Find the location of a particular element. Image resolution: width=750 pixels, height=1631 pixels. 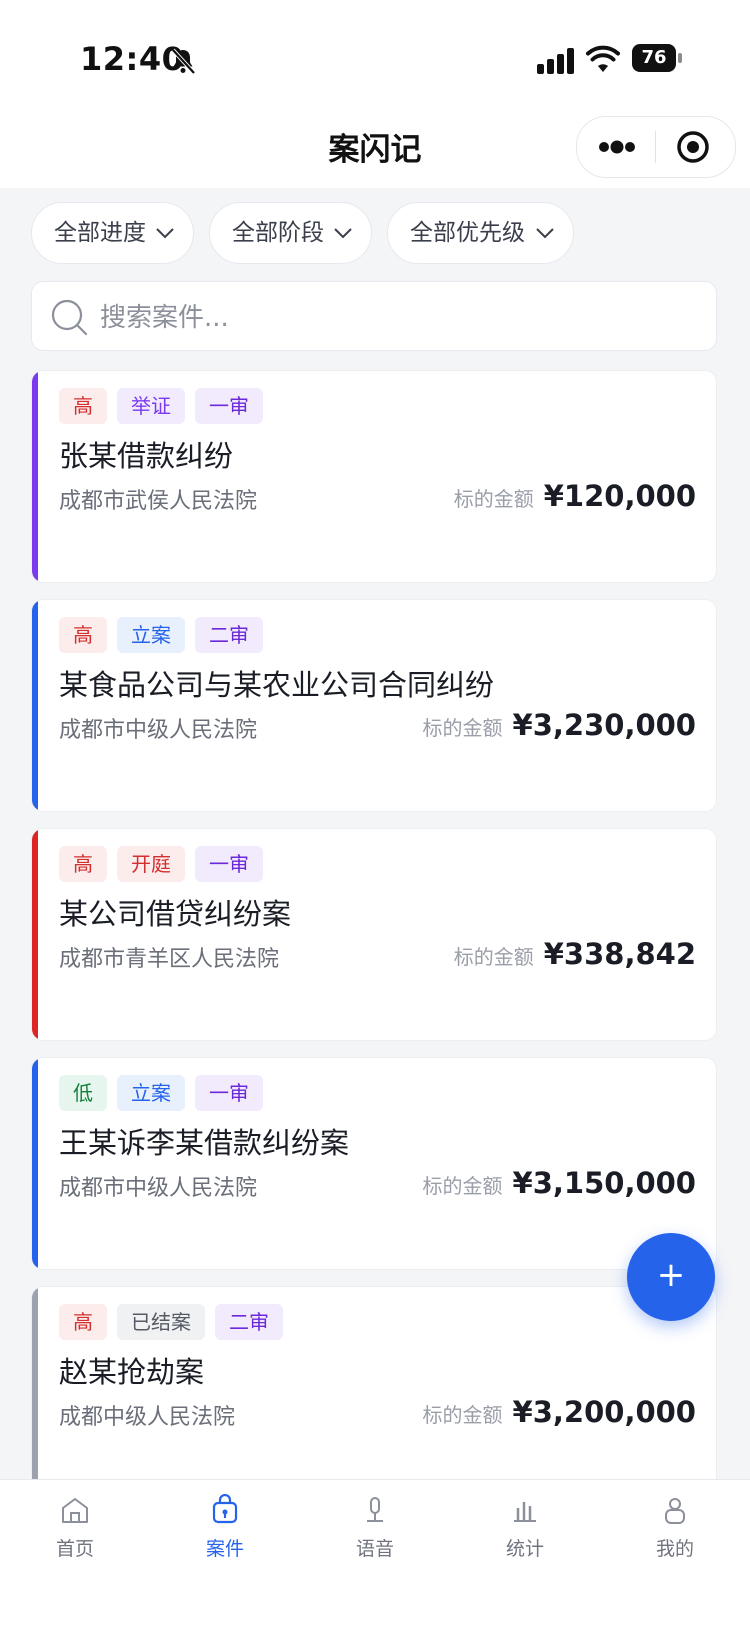

case-title: 王某诉李某借款纠纷案 is located at coordinates (204, 1143).